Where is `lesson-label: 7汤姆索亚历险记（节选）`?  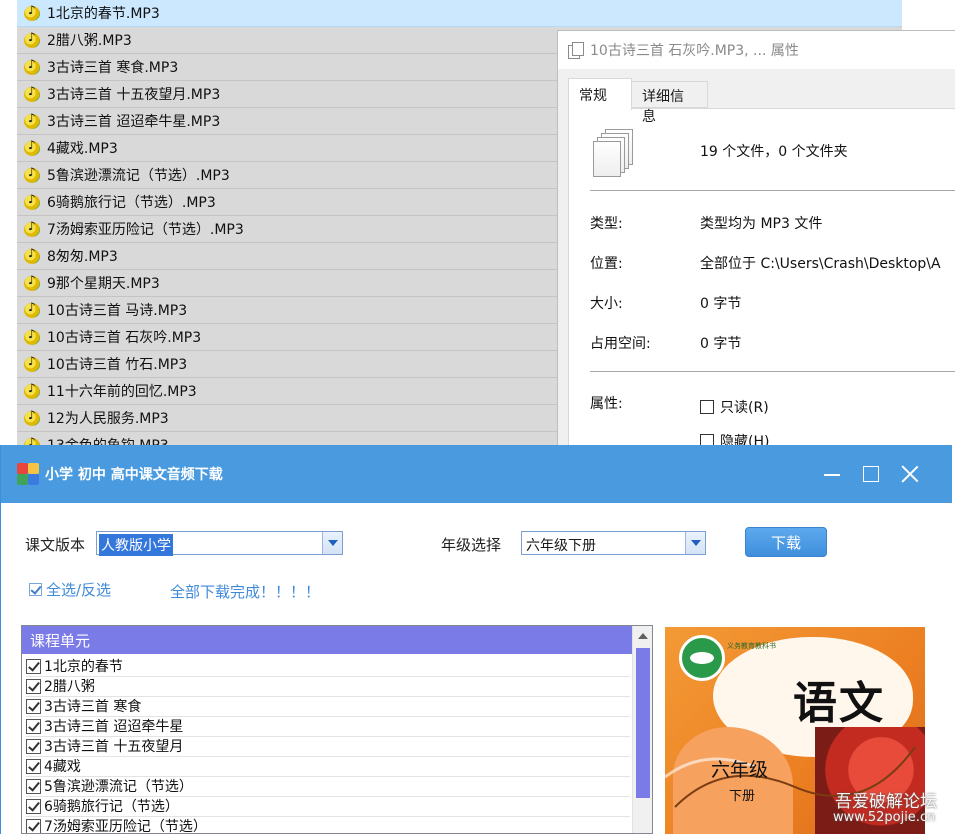
lesson-label: 7汤姆索亚历险记（节选） is located at coordinates (125, 826).